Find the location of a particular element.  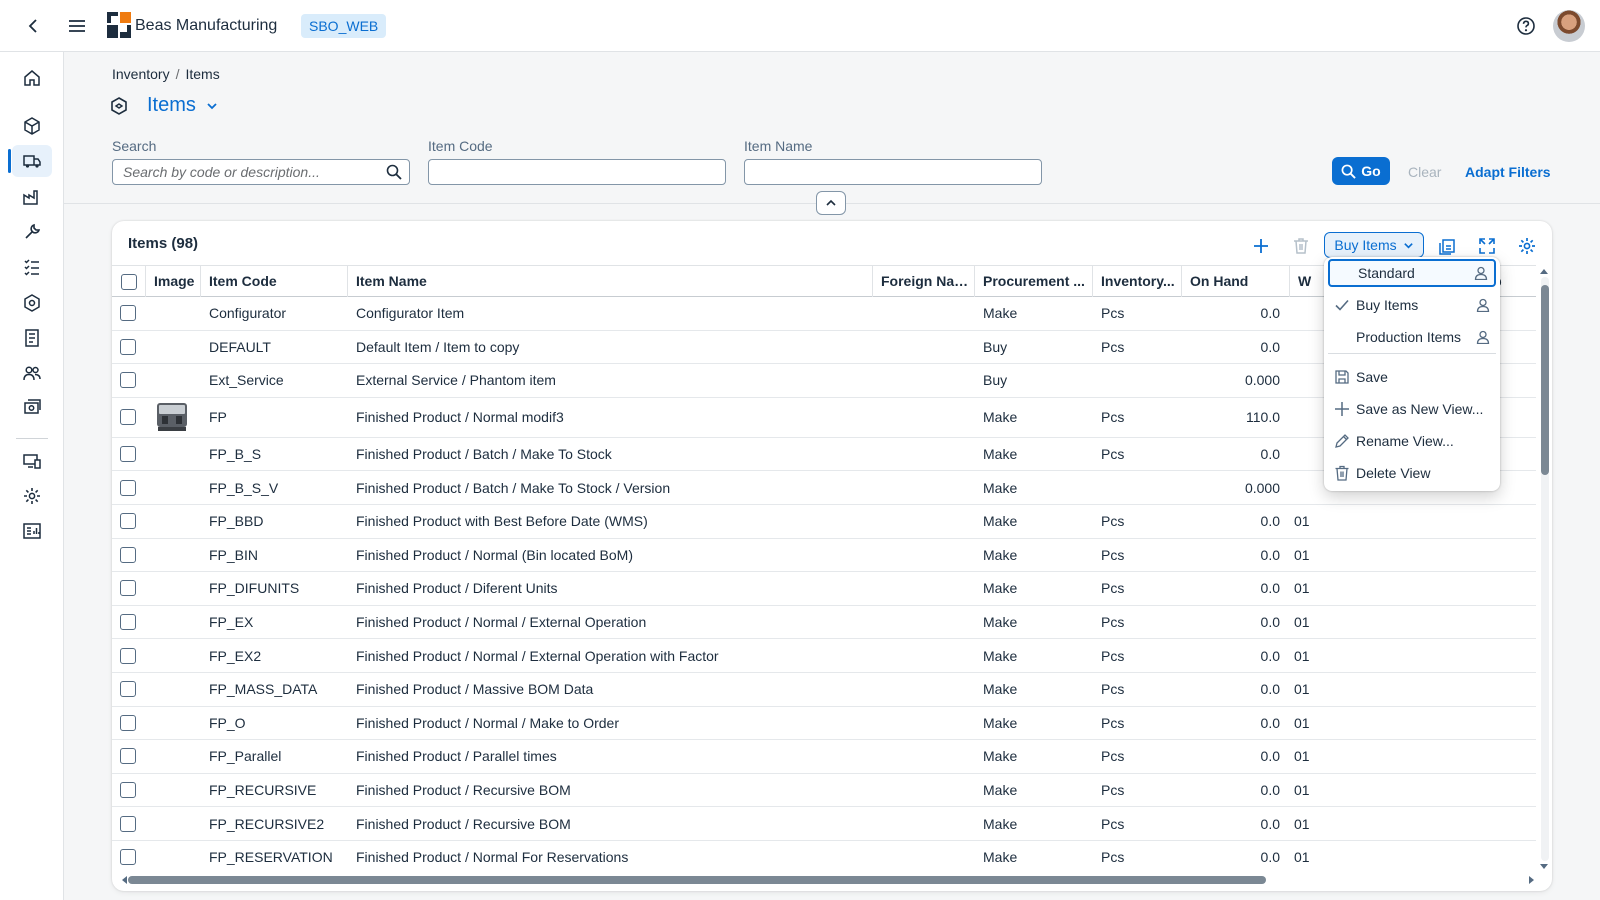

nav-documents is located at coordinates (32, 338).